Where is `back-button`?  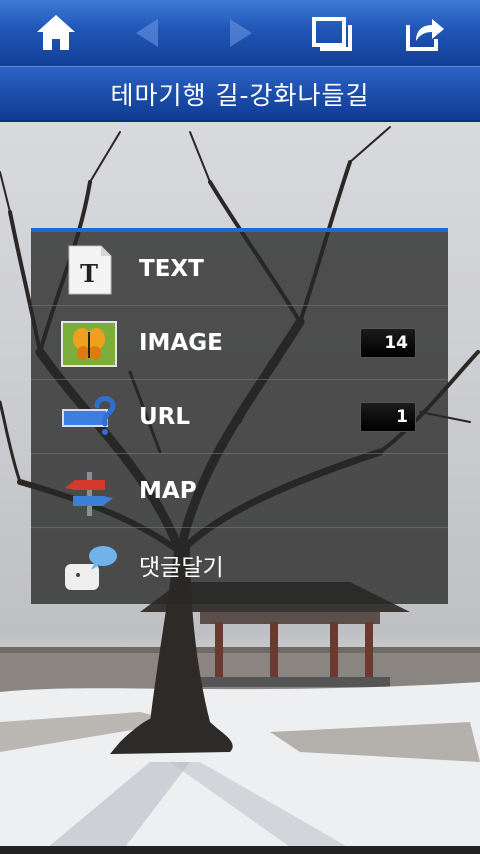
back-button is located at coordinates (148, 33).